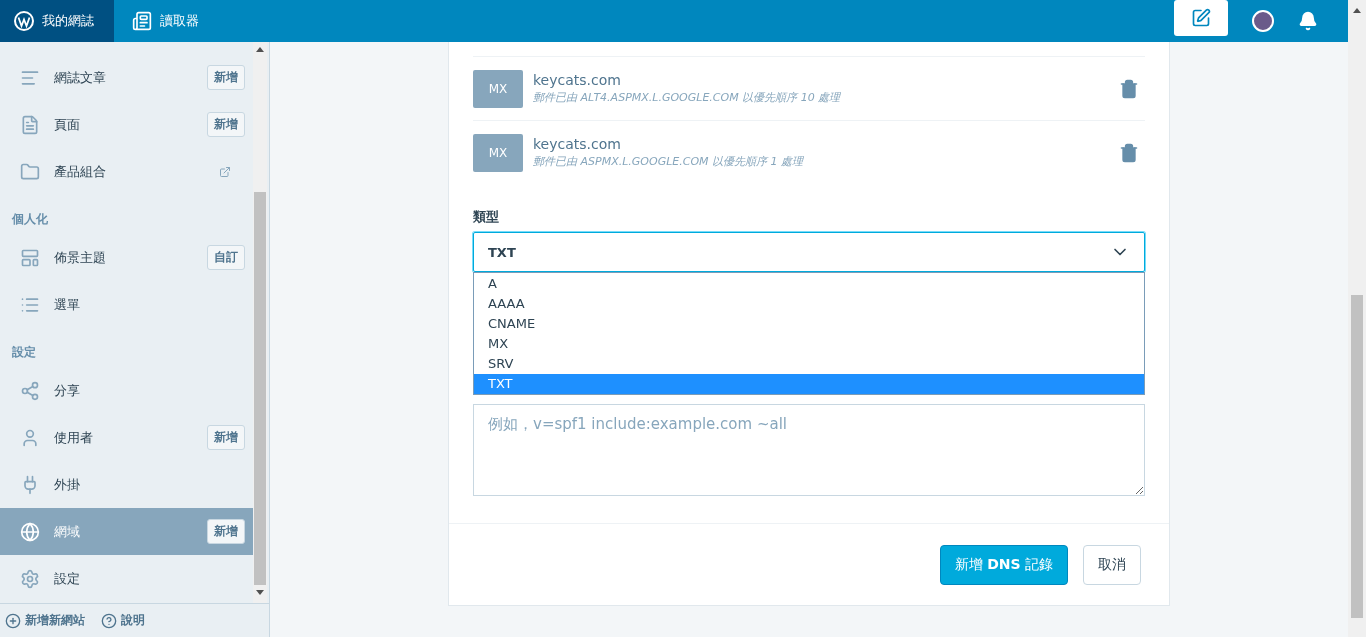 This screenshot has width=1366, height=637. I want to click on avatar, so click(1263, 21).